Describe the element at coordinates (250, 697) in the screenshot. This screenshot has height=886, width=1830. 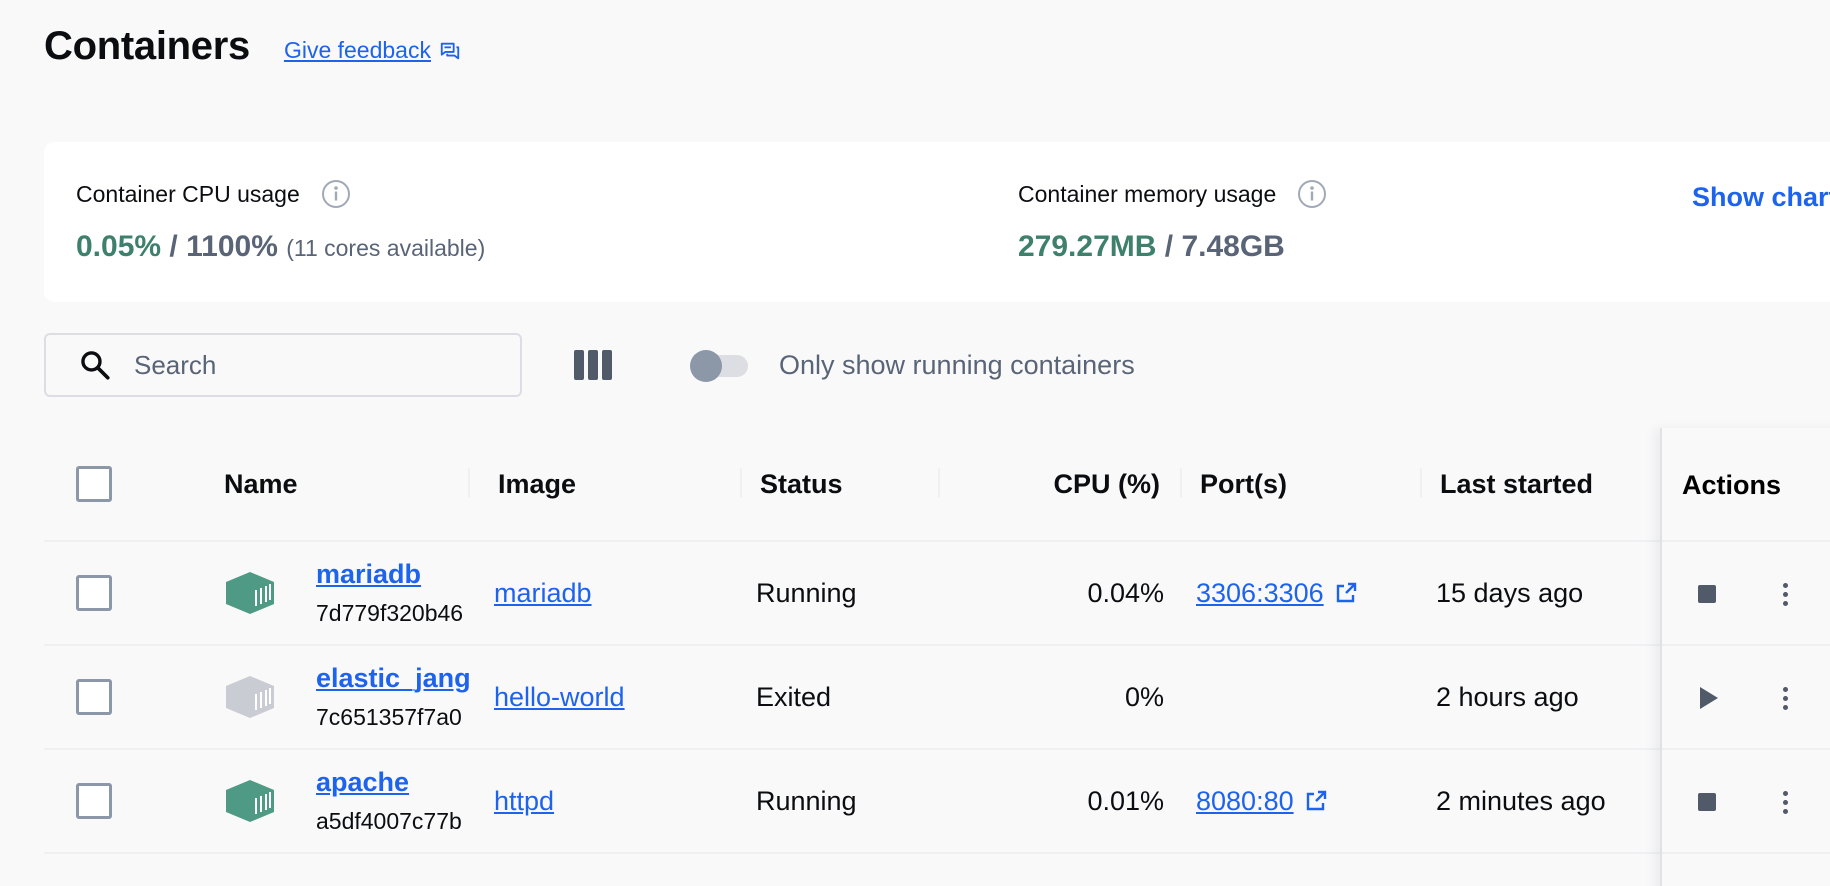
I see `container-exited-icon` at that location.